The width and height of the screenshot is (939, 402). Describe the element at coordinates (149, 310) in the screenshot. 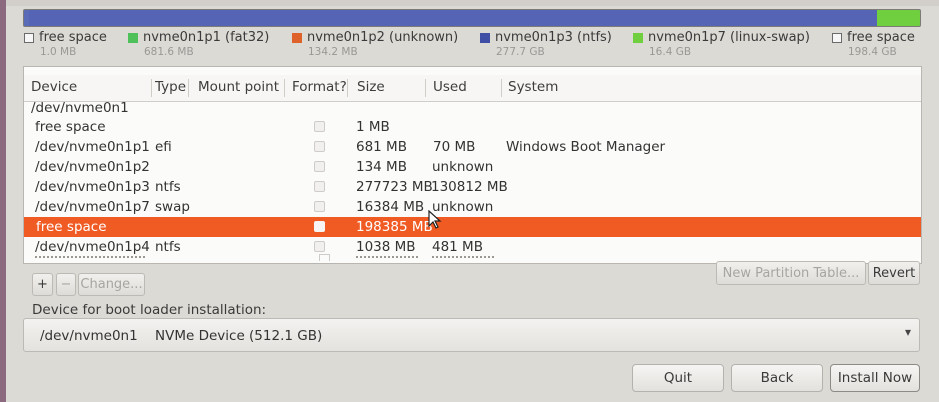

I see `bootloader-label: Device for boot loader installation:` at that location.